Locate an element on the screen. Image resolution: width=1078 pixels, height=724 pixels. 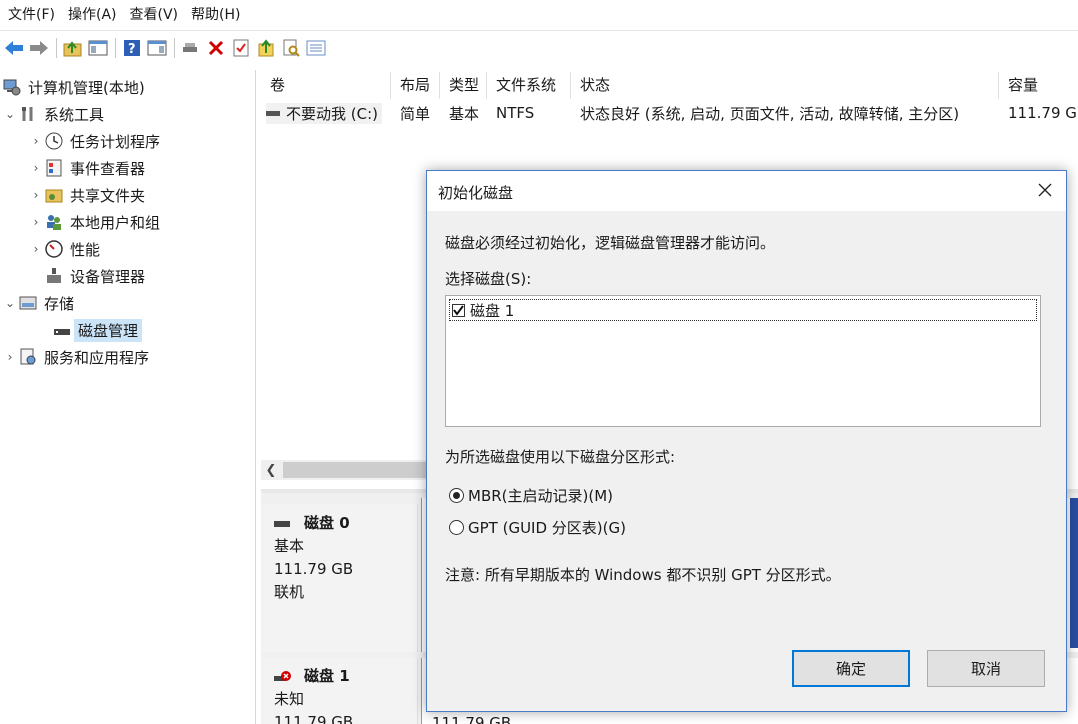
list-view-icon is located at coordinates (316, 48).